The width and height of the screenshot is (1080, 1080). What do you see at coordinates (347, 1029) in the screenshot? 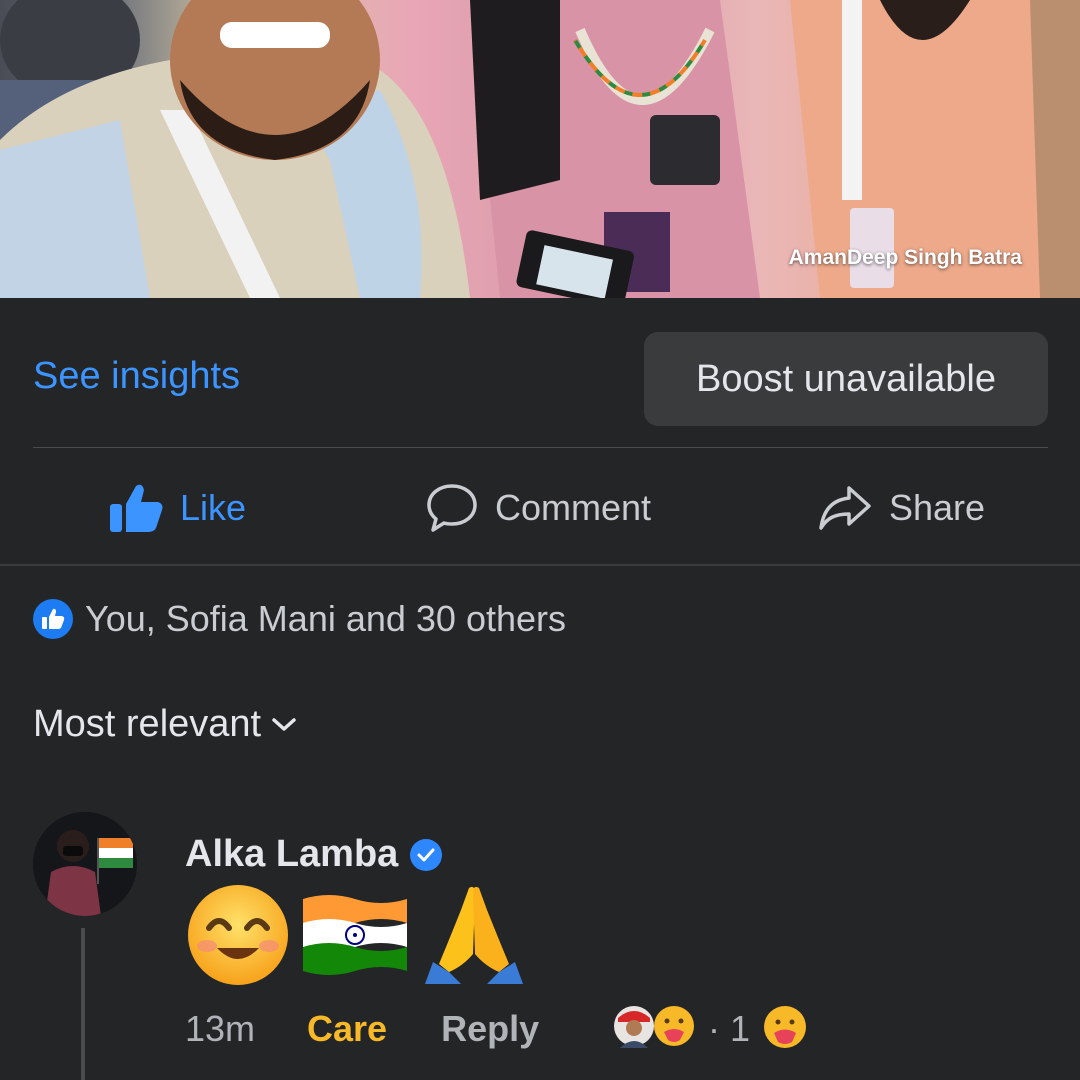
I see `care-reaction-button: Care` at bounding box center [347, 1029].